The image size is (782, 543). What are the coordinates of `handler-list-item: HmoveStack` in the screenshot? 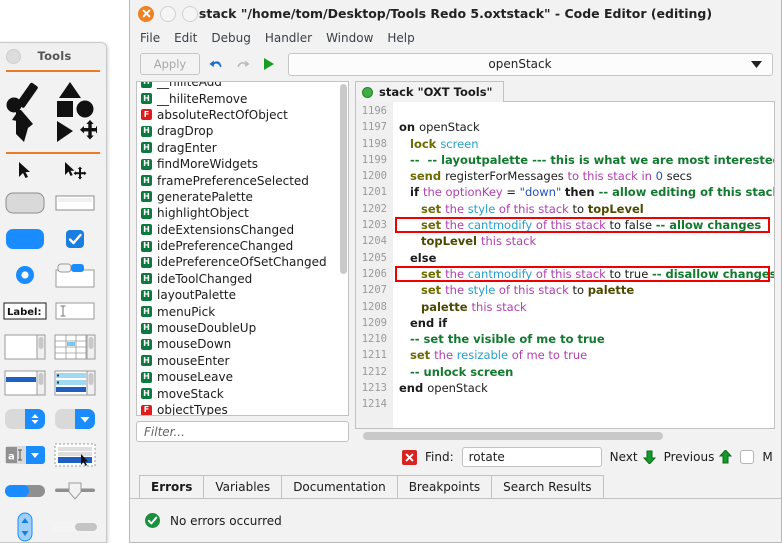 It's located at (242, 393).